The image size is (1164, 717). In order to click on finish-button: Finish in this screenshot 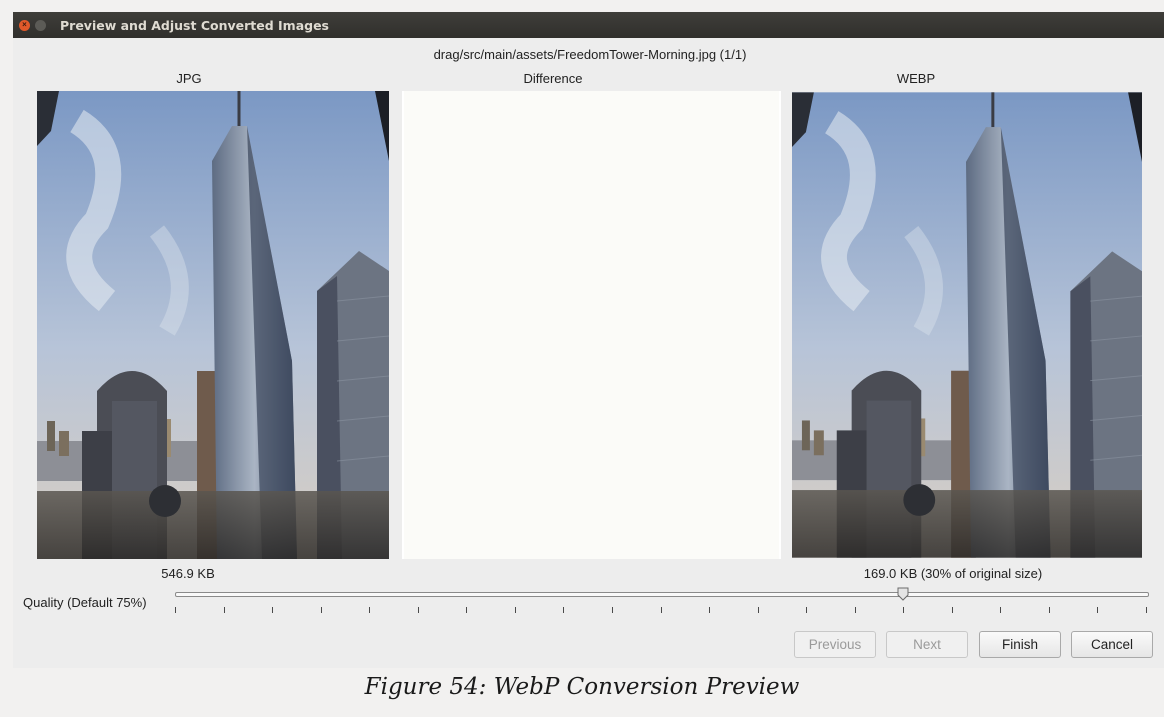, I will do `click(1020, 644)`.